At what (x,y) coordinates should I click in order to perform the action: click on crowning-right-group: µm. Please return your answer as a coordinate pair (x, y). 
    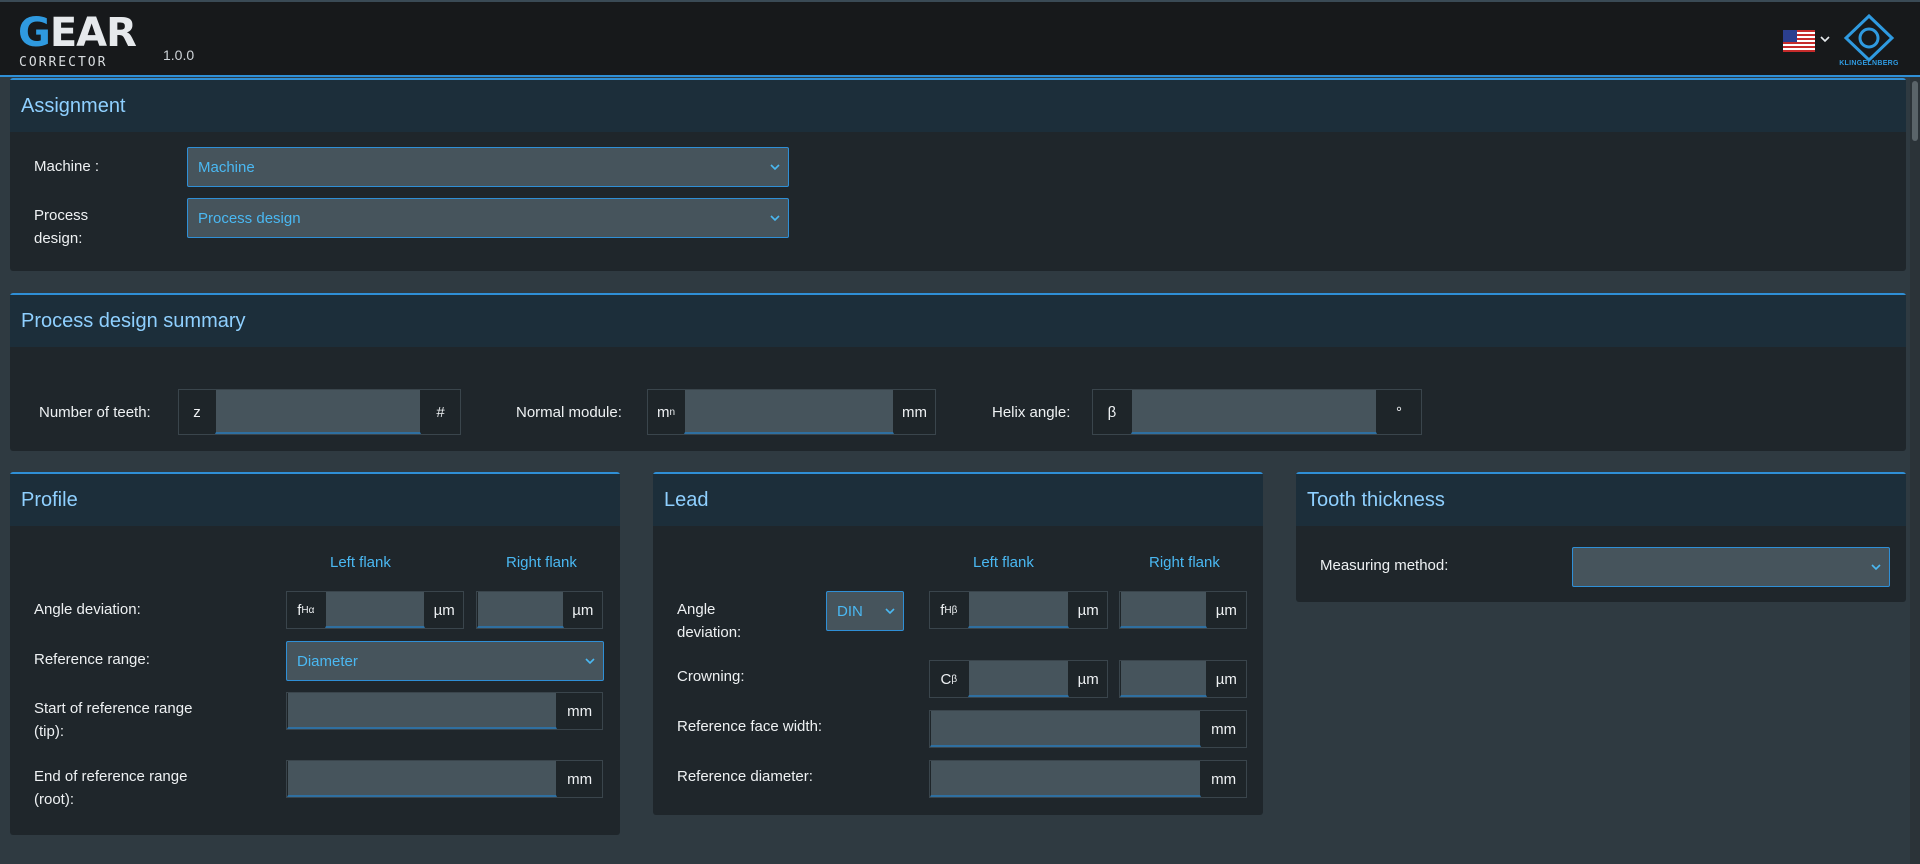
    Looking at the image, I should click on (1183, 679).